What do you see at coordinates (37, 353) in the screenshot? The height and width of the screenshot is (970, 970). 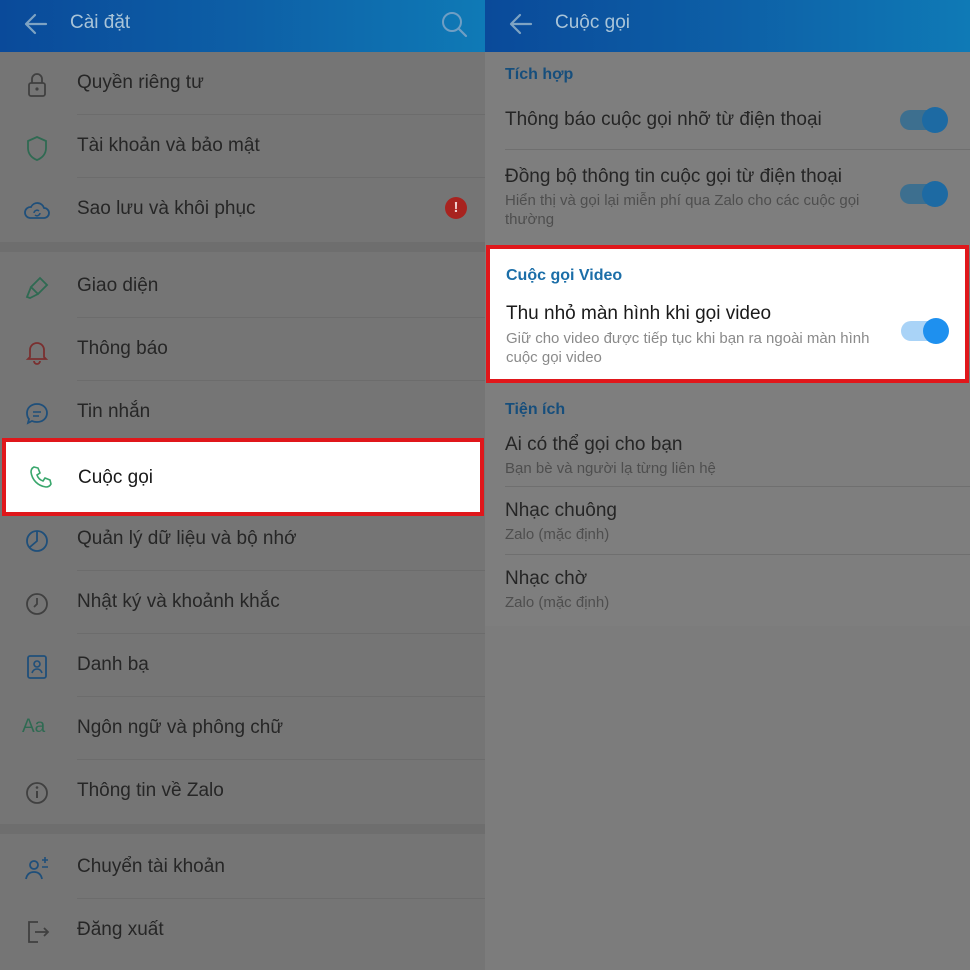 I see `bell-icon` at bounding box center [37, 353].